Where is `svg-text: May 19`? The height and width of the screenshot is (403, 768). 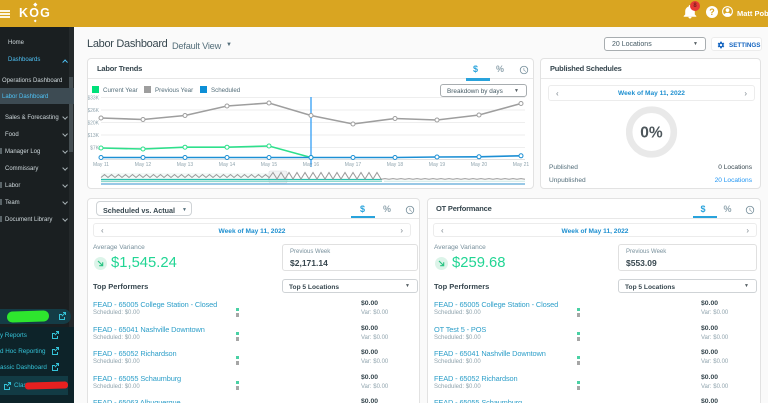 svg-text: May 19 is located at coordinates (437, 165).